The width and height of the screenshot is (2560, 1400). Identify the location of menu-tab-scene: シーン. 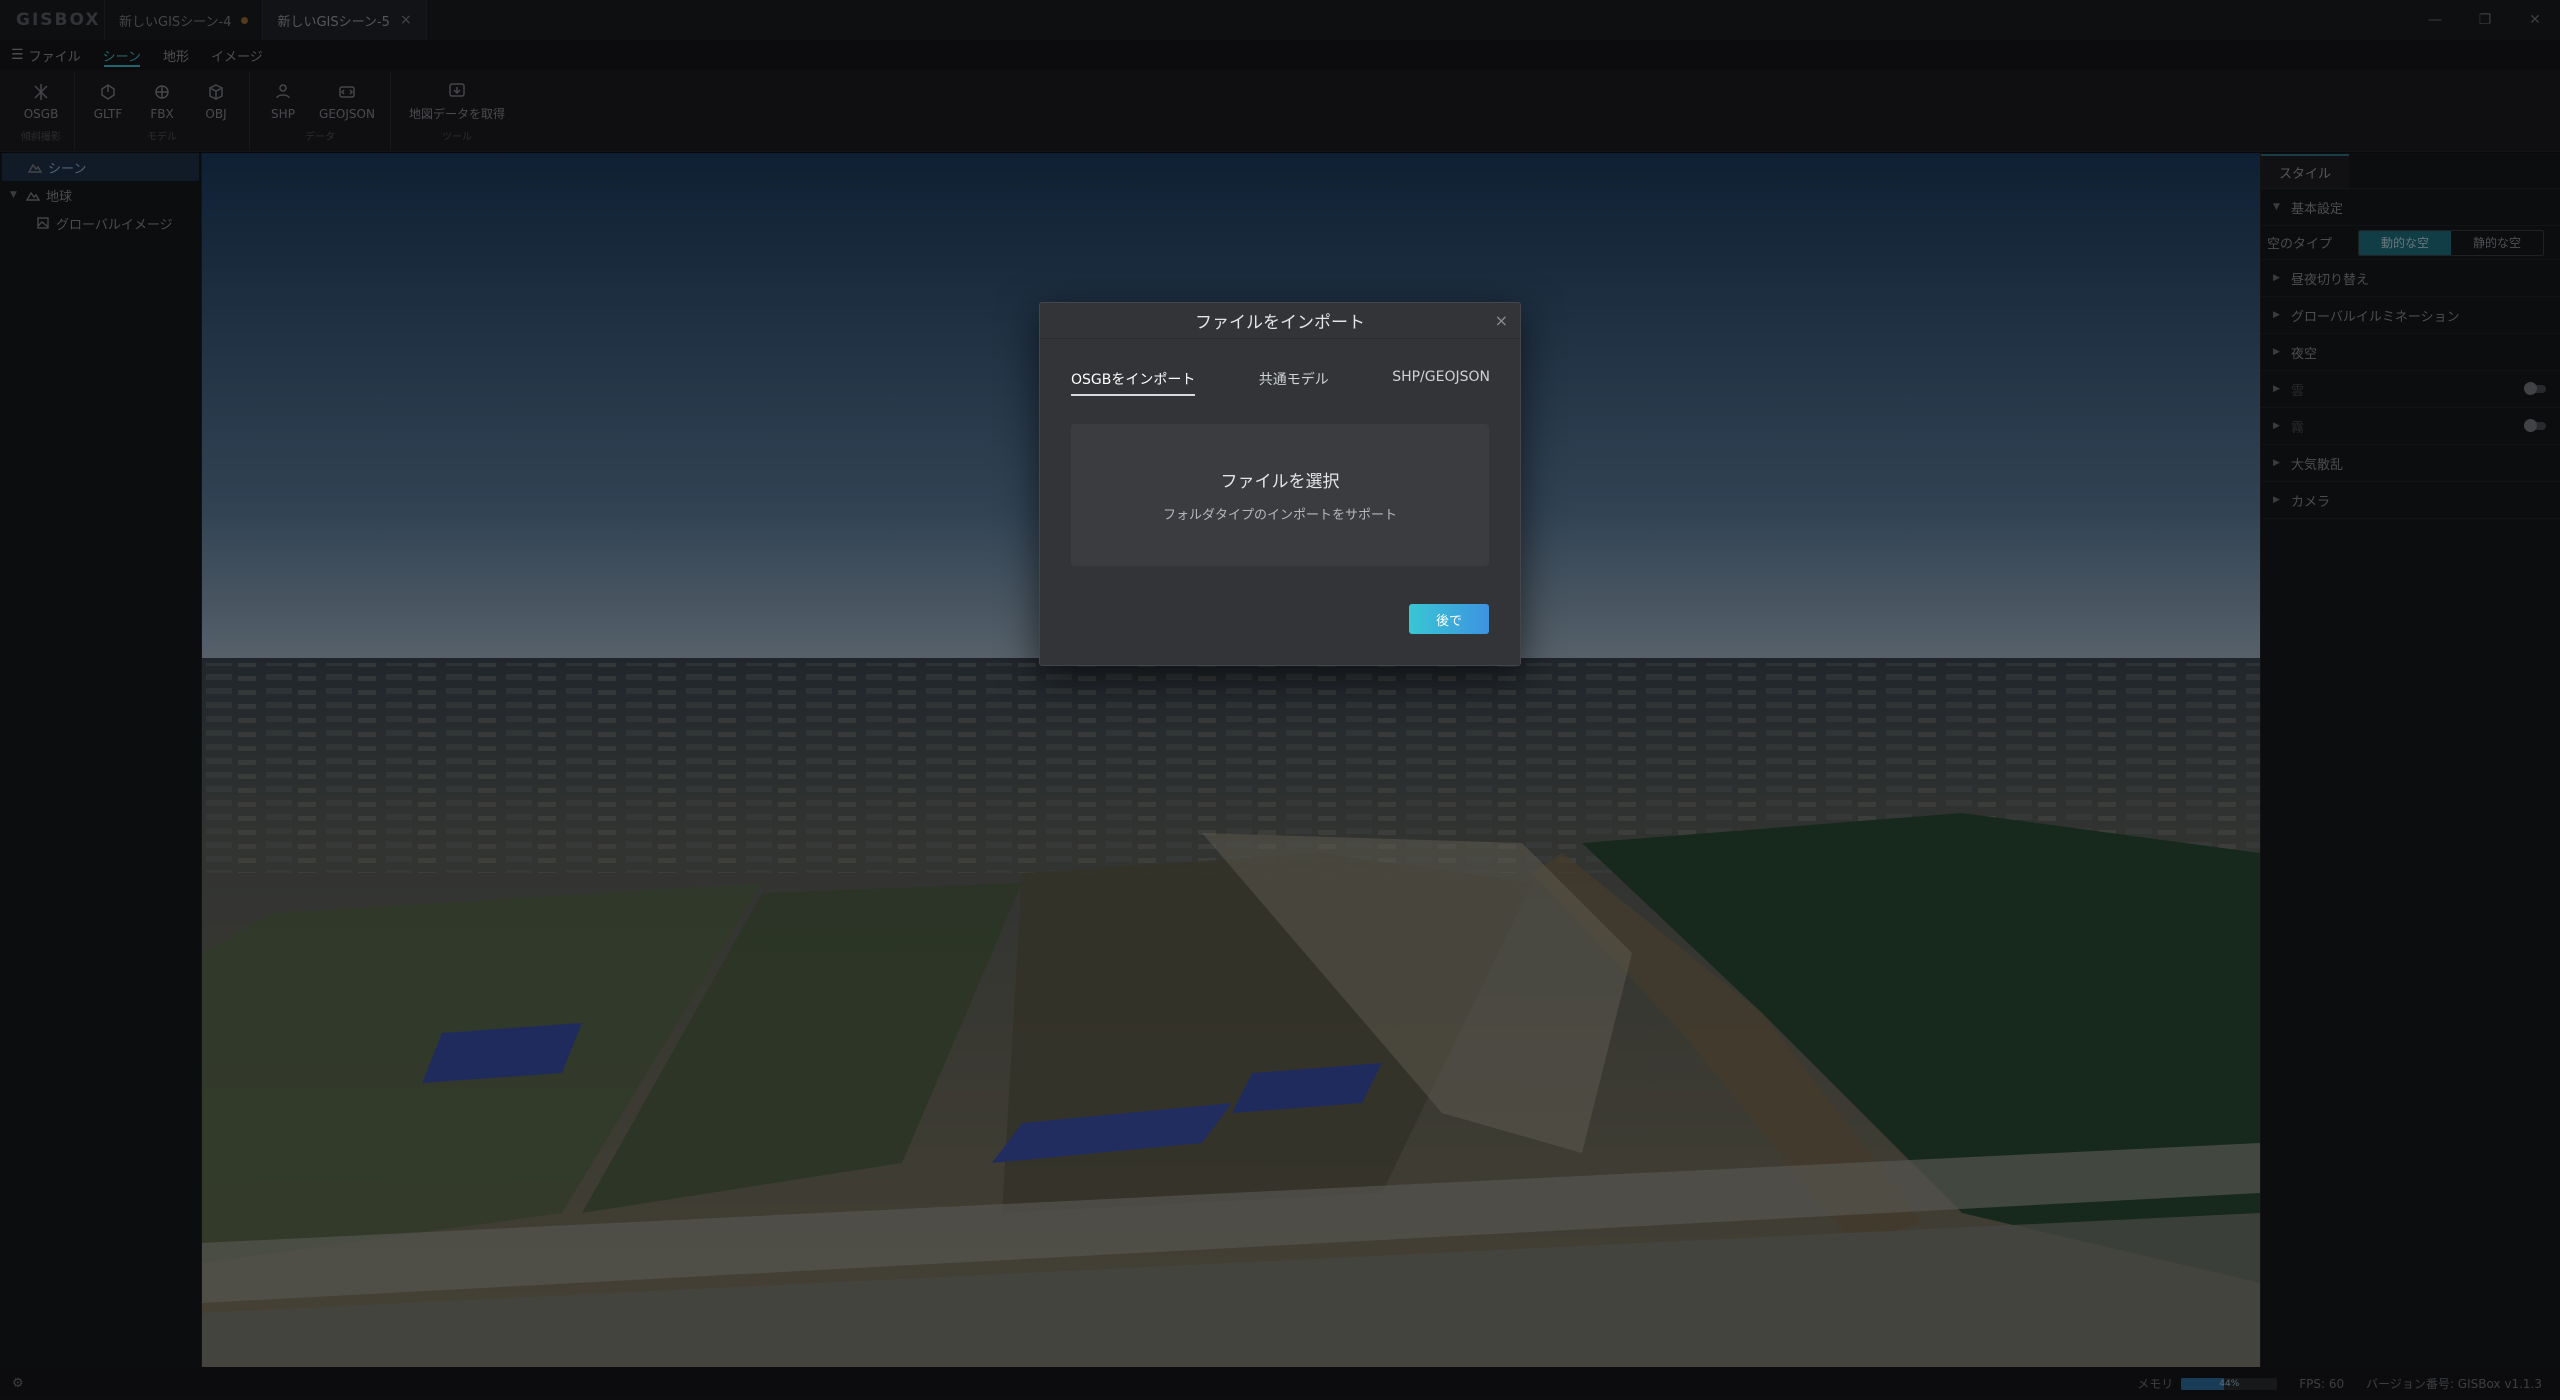
(122, 55).